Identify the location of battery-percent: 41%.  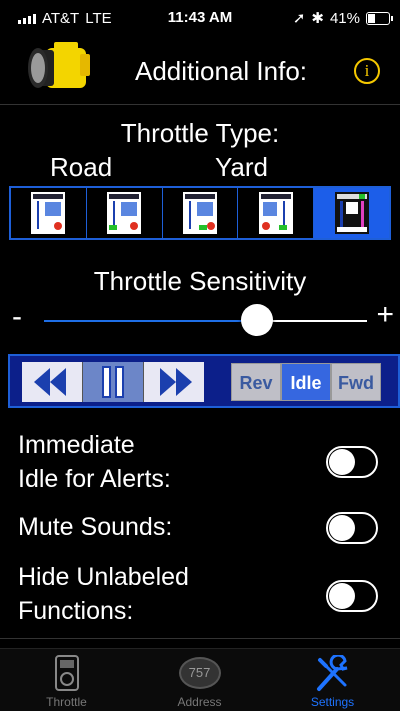
(344, 18).